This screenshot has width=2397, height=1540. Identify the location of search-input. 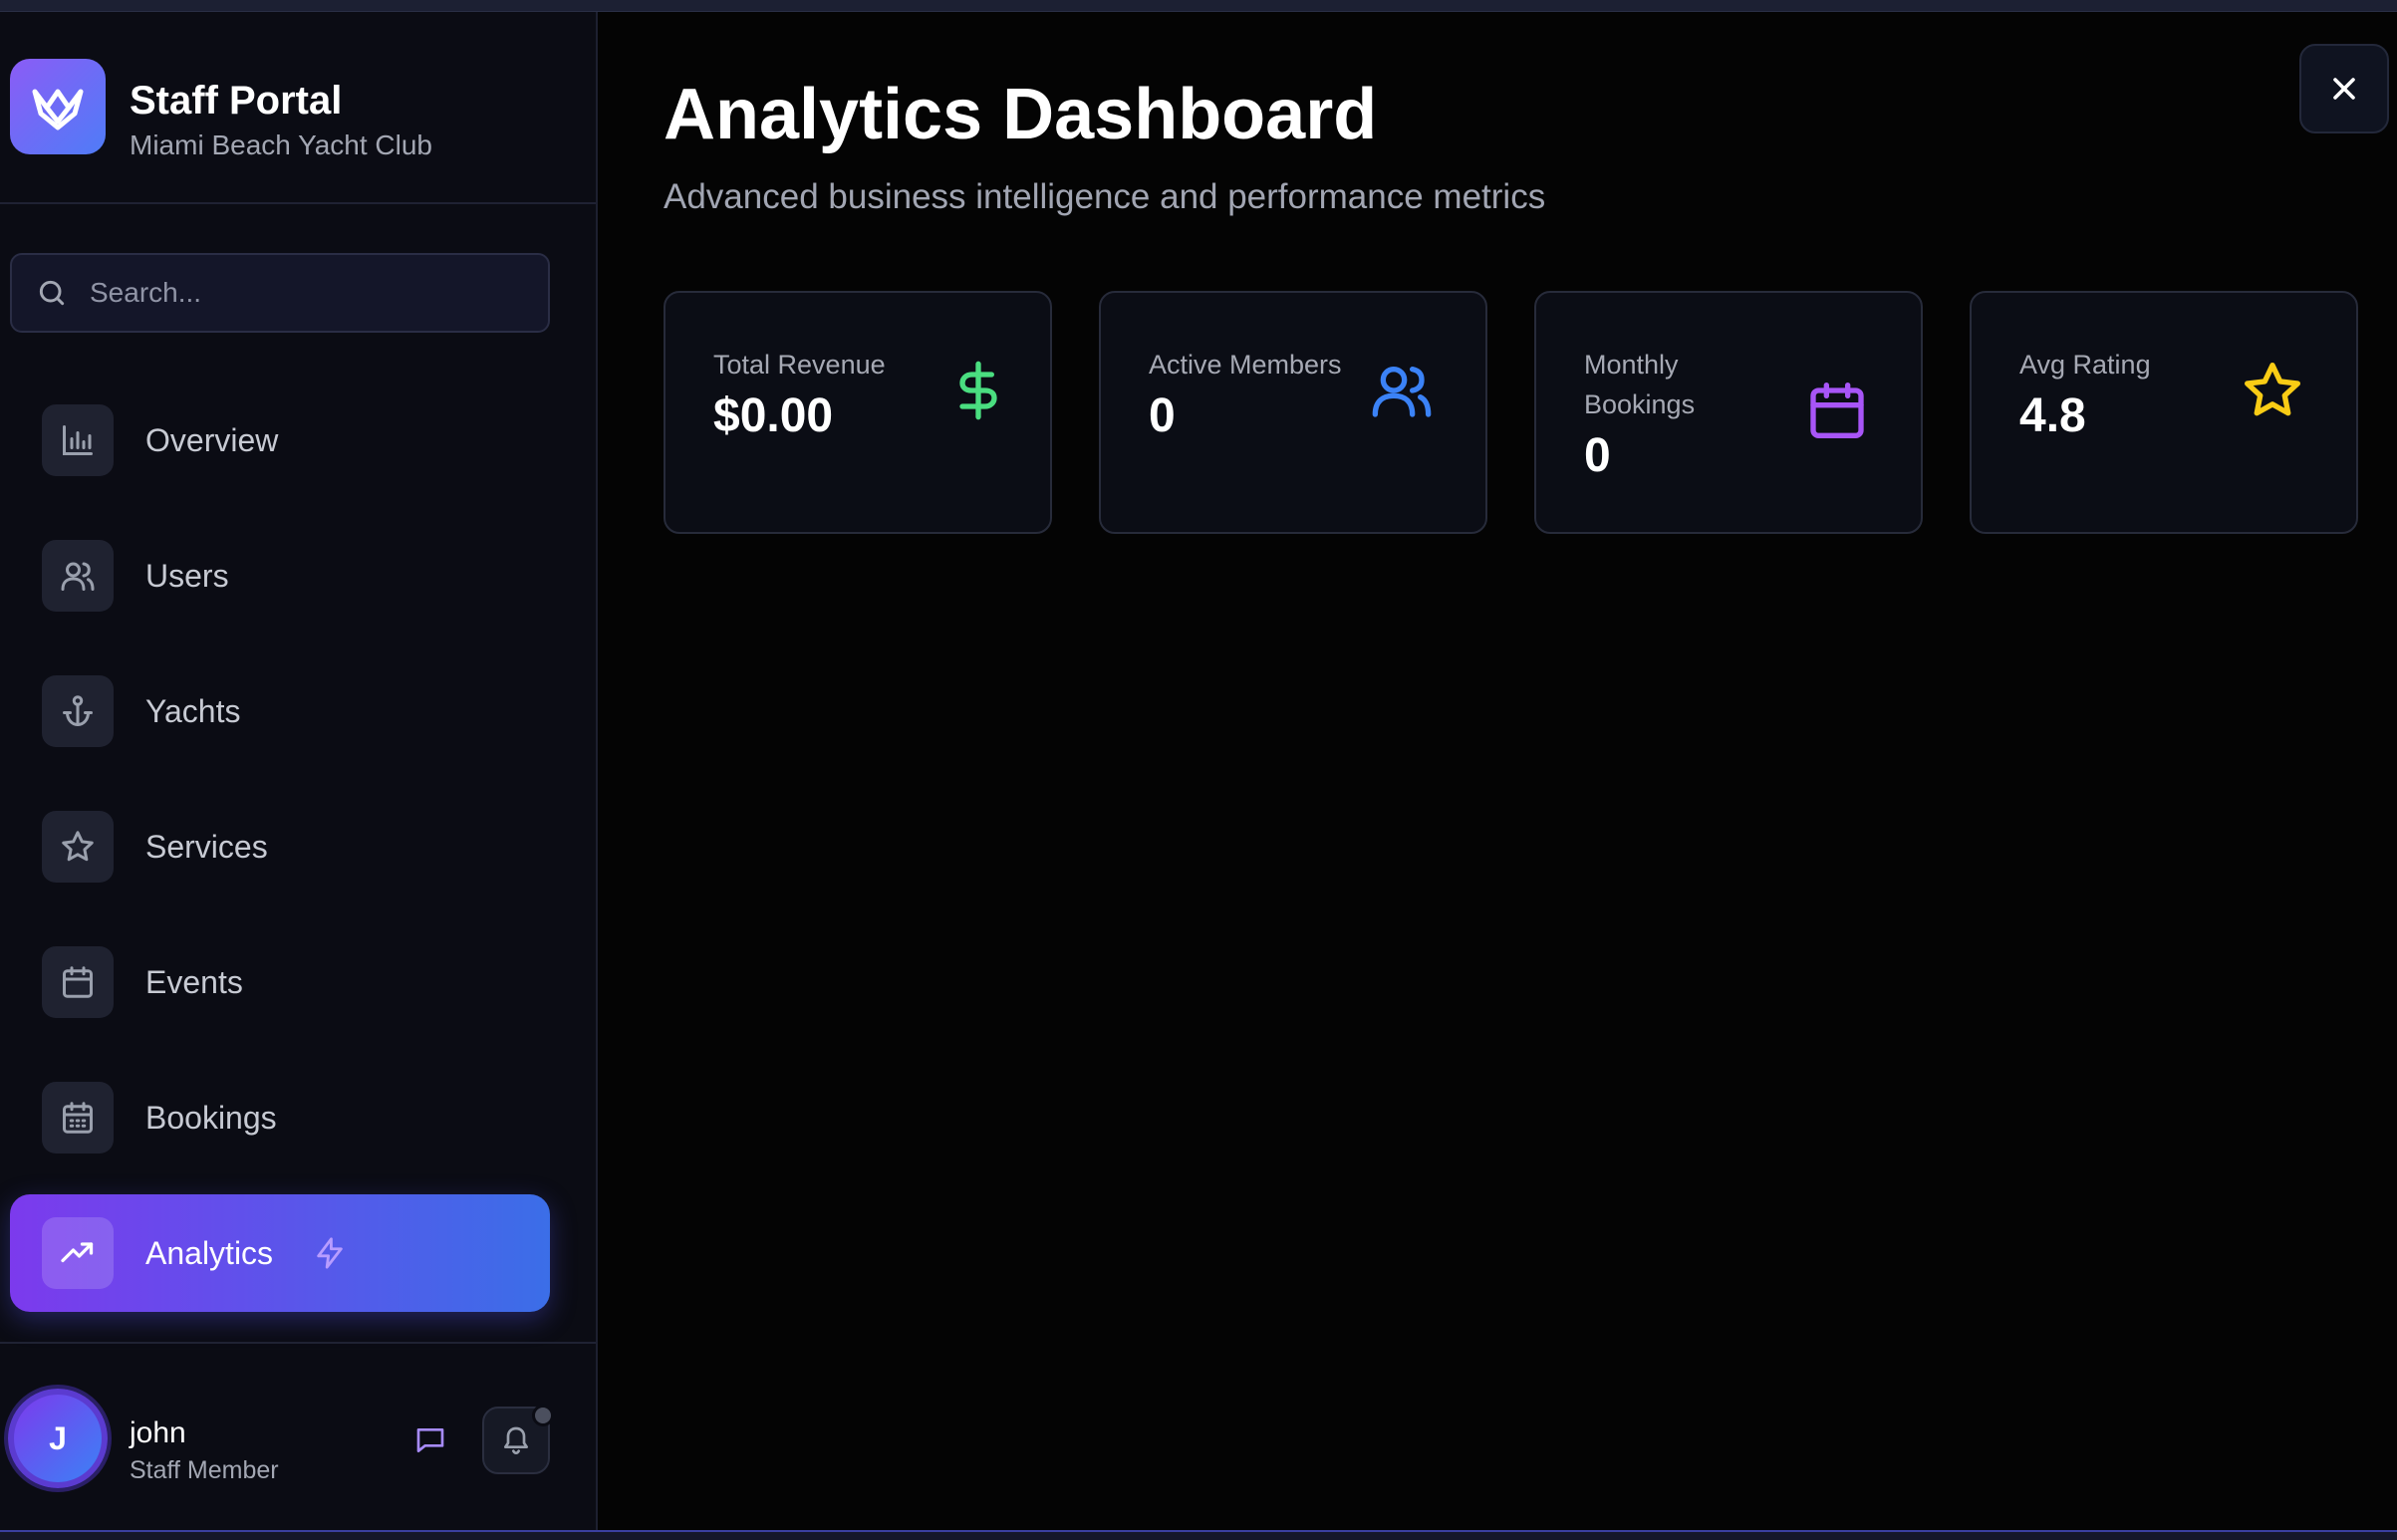
(309, 293).